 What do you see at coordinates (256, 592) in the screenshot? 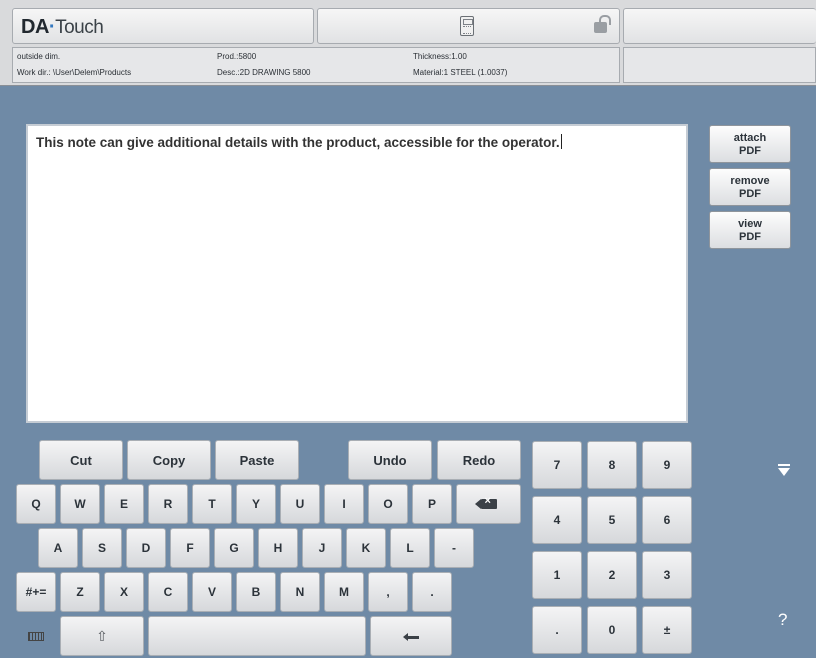
I see `key-b: B` at bounding box center [256, 592].